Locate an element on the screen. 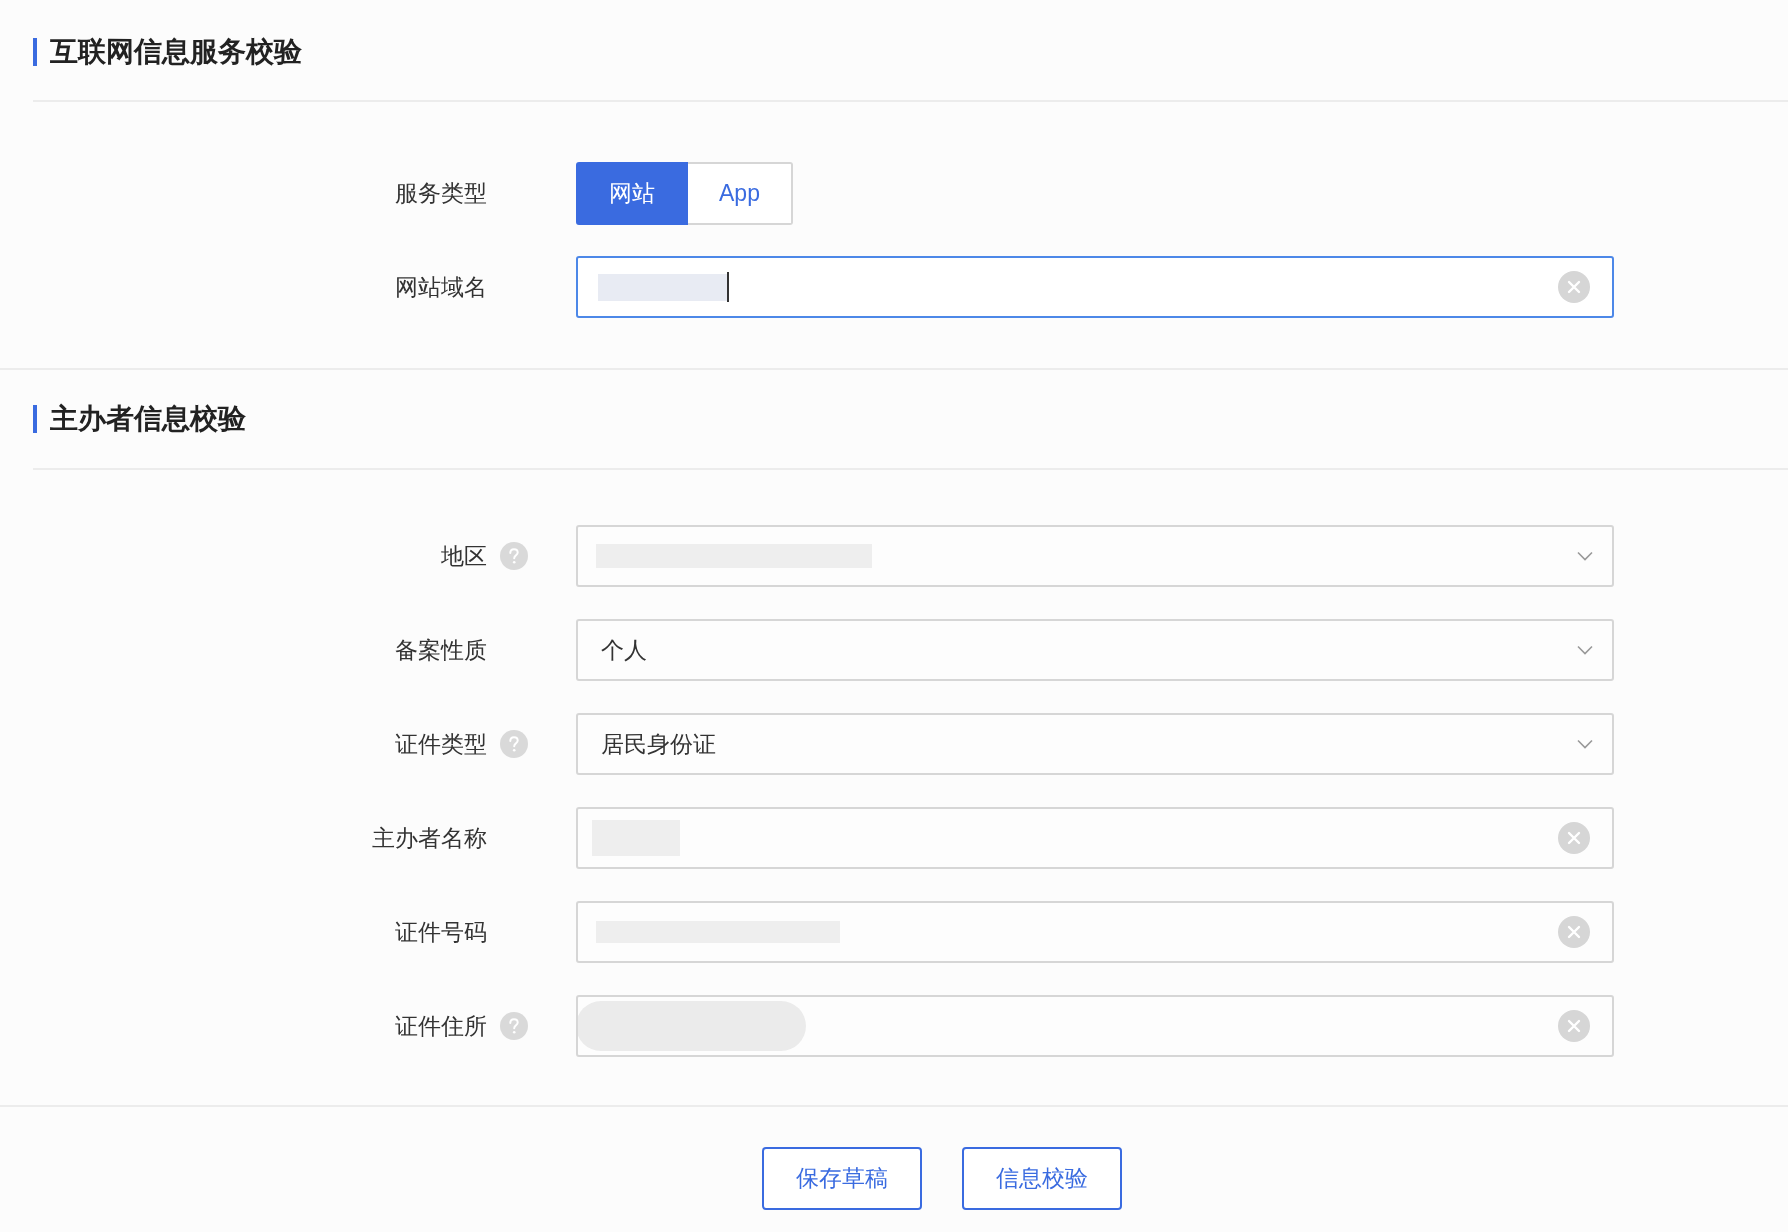 This screenshot has width=1788, height=1232. field-label: 网站域名 is located at coordinates (441, 287).